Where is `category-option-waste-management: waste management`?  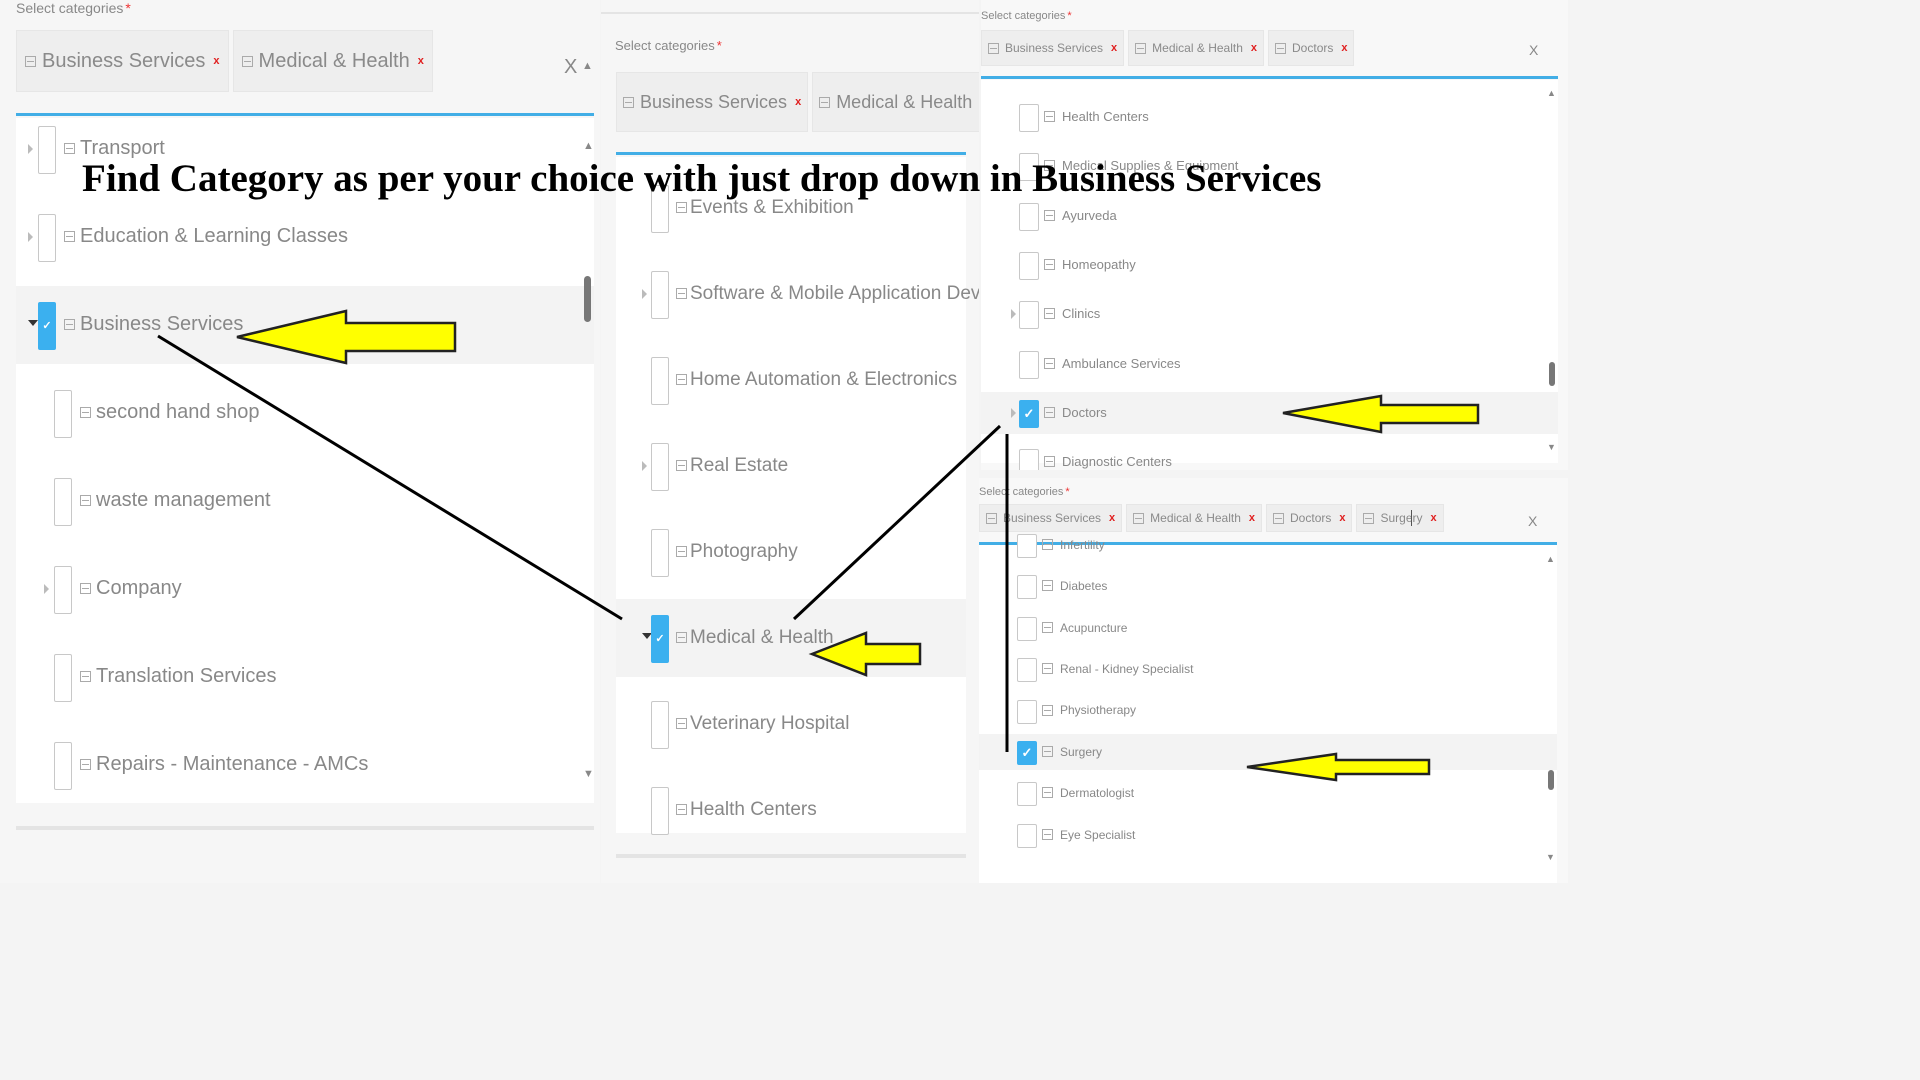 category-option-waste-management: waste management is located at coordinates (305, 501).